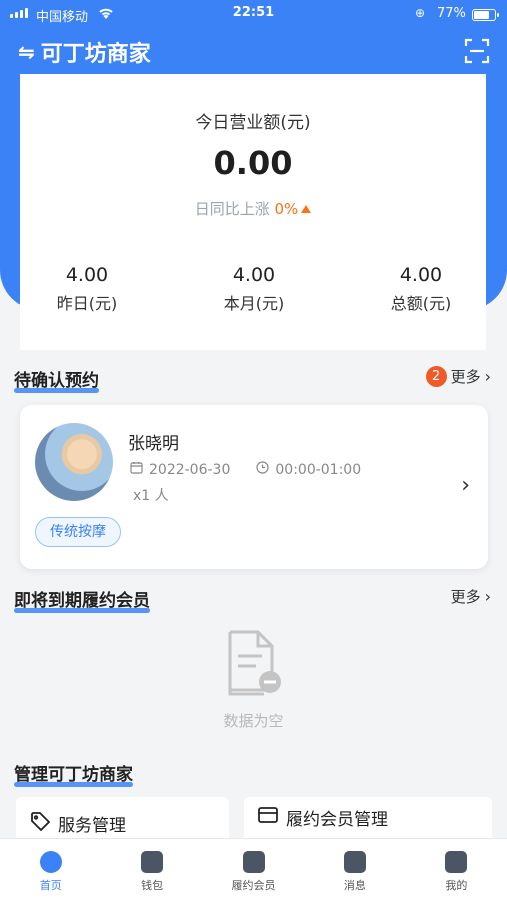 Image resolution: width=507 pixels, height=900 pixels. What do you see at coordinates (73, 776) in the screenshot?
I see `manage-section-title: 管理可丁坊商家` at bounding box center [73, 776].